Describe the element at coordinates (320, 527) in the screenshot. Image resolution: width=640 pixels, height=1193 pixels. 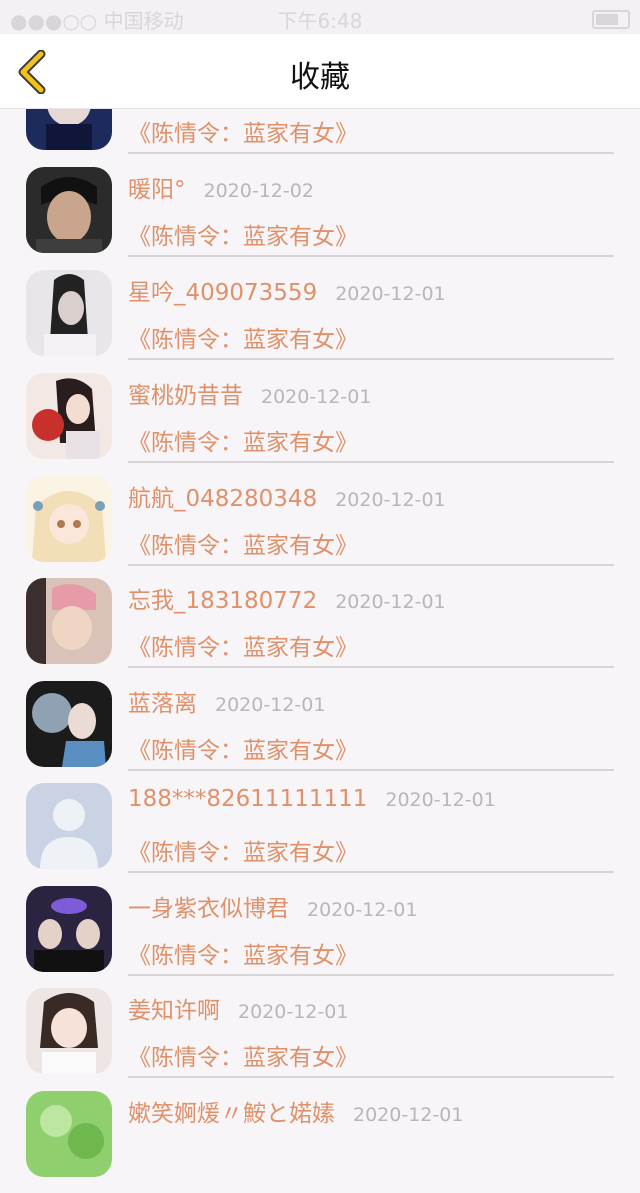
I see `list-item: 航航_048280348 2020-12-01 《陈情令：蓝家有女》` at that location.